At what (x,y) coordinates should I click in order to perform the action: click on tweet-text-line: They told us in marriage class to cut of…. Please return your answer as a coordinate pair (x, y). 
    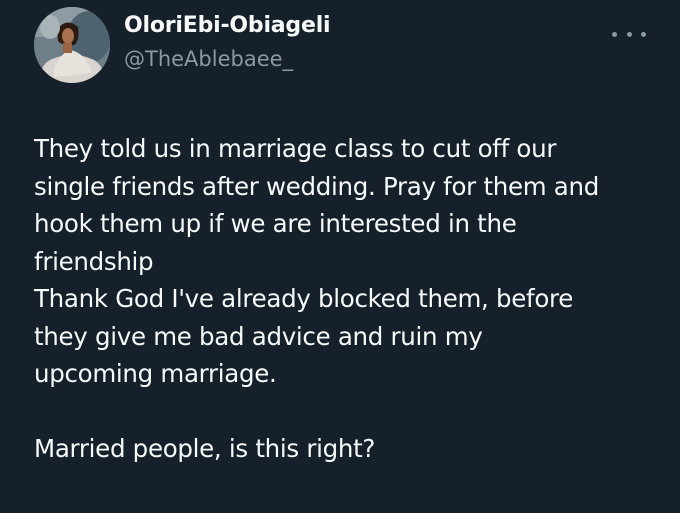
    Looking at the image, I should click on (295, 148).